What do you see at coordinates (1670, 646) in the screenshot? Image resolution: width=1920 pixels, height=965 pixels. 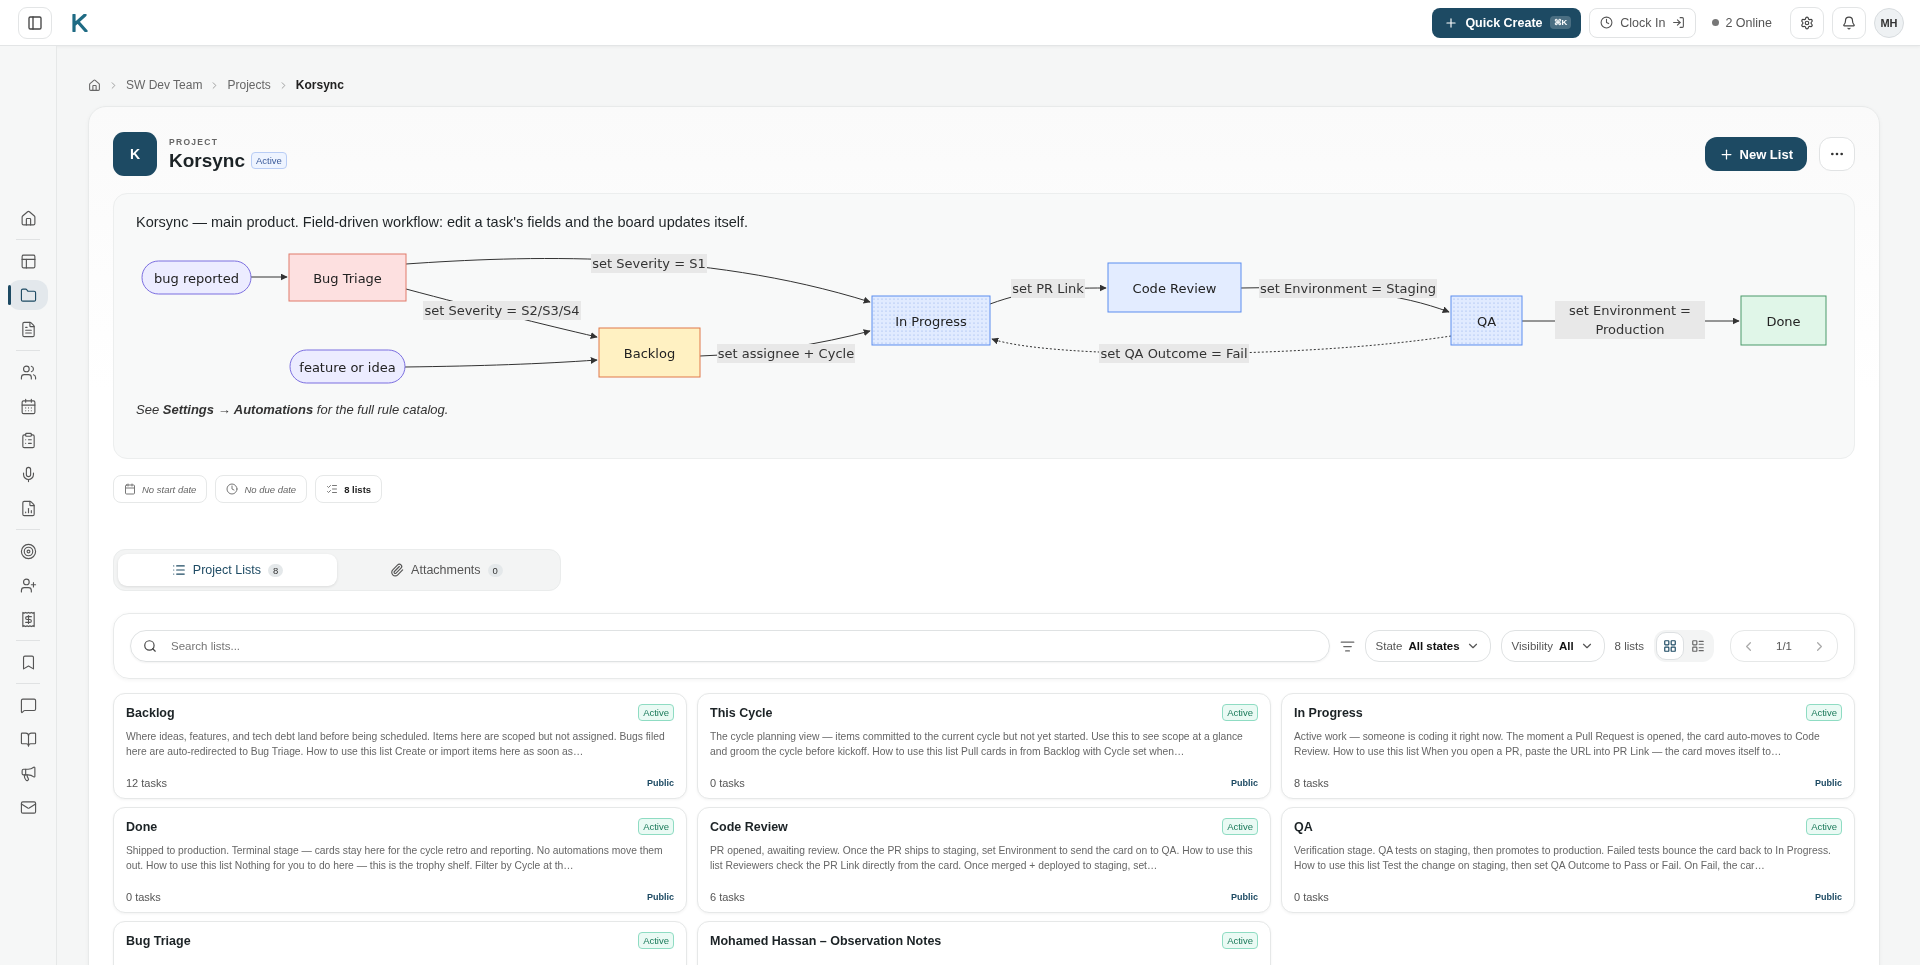 I see `grid-view-button` at bounding box center [1670, 646].